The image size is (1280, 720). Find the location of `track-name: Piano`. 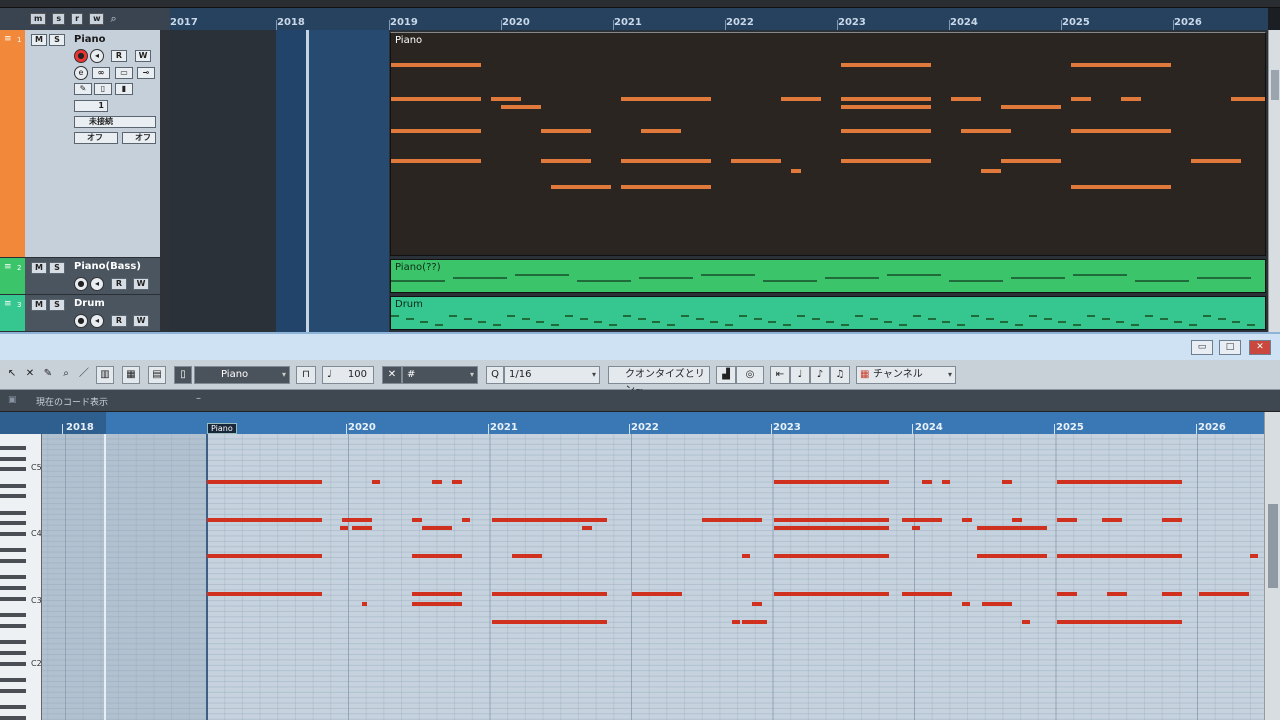

track-name: Piano is located at coordinates (90, 39).